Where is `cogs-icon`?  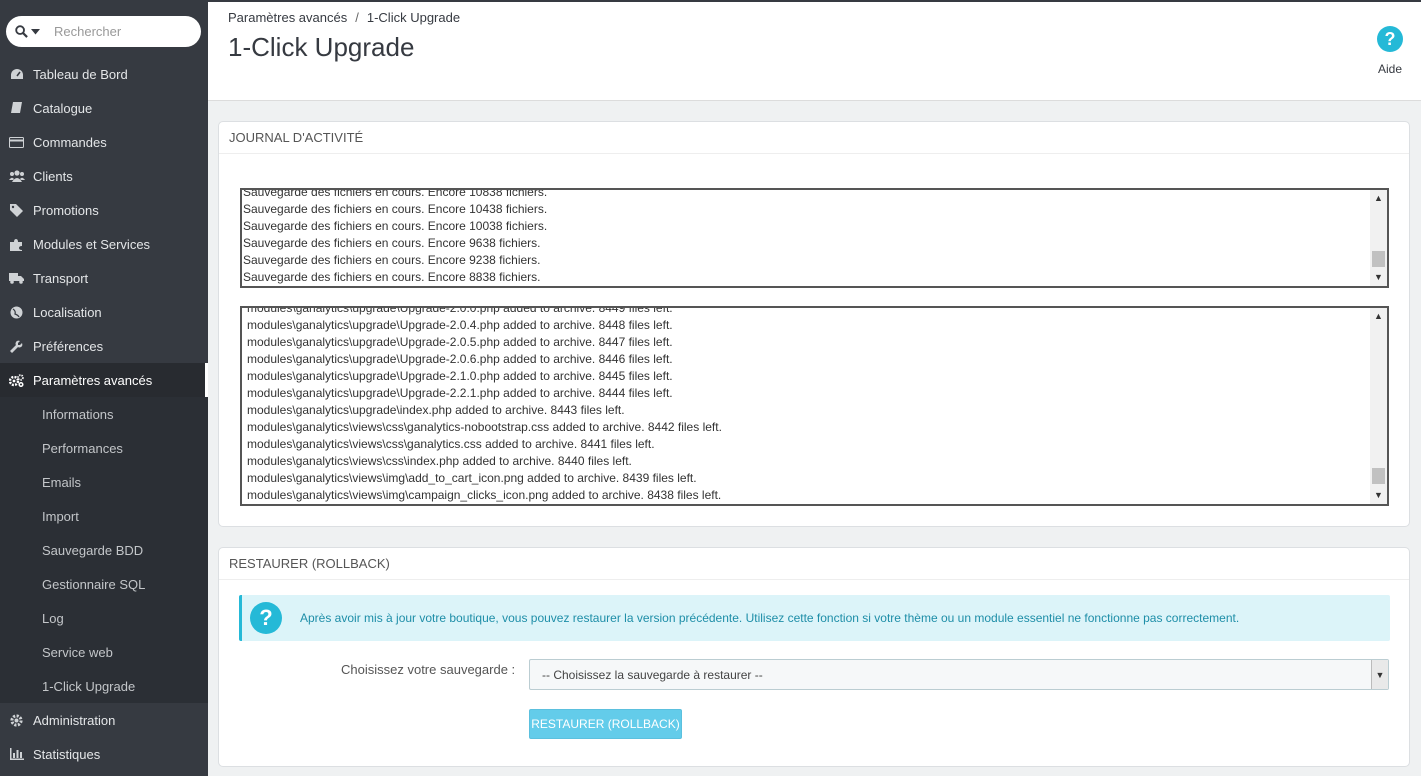
cogs-icon is located at coordinates (16, 380).